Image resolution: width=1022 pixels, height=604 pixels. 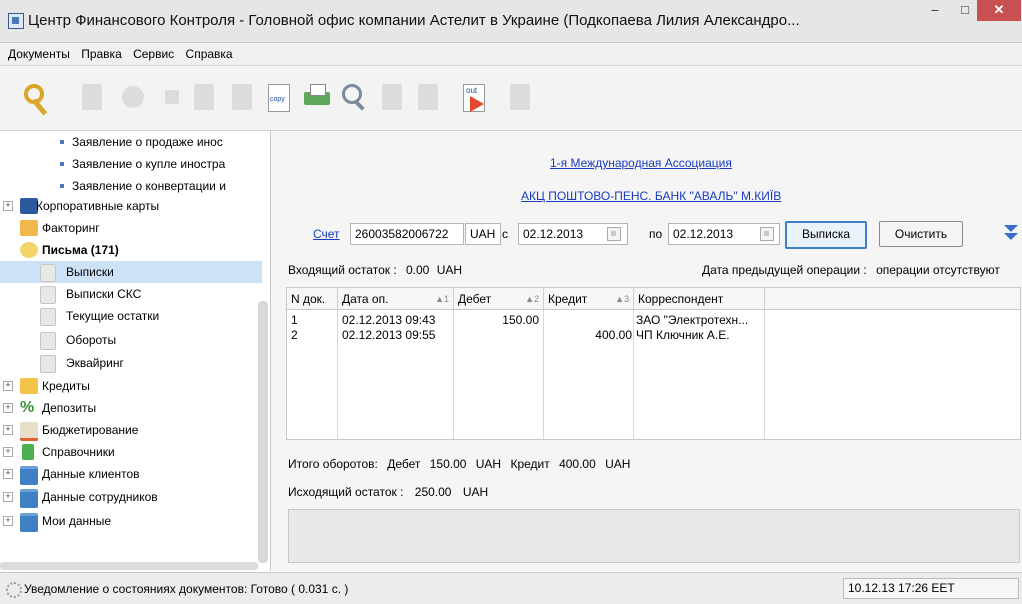 What do you see at coordinates (511, 54) in the screenshot?
I see `menu-bar: Документы Правка Сервис Справка` at bounding box center [511, 54].